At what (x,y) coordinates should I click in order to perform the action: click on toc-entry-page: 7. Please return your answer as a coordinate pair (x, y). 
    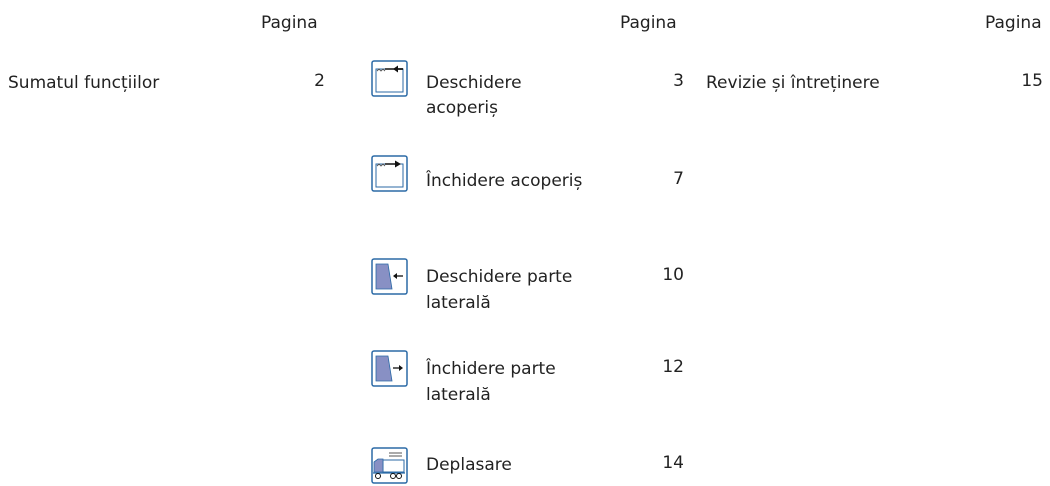
    Looking at the image, I should click on (669, 179).